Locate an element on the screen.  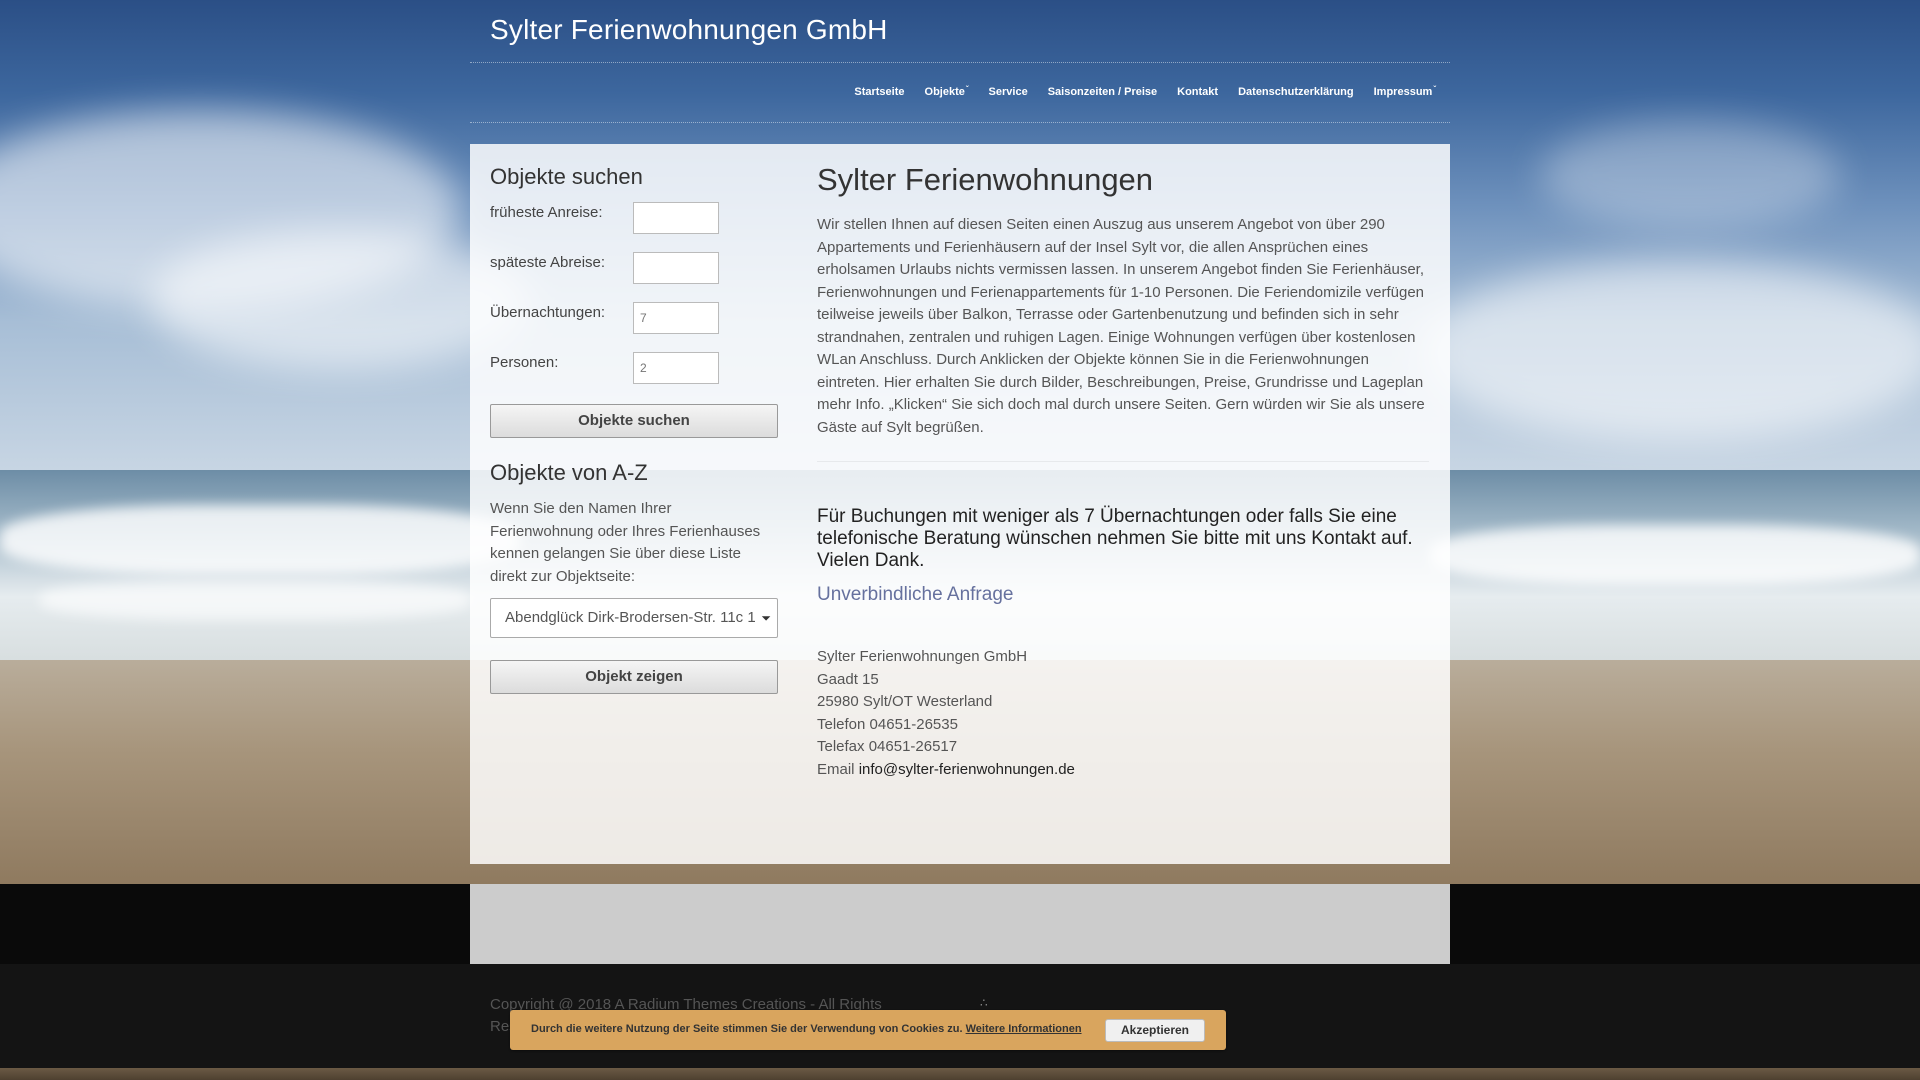
search-objects-button: Objekte suchen is located at coordinates (634, 421).